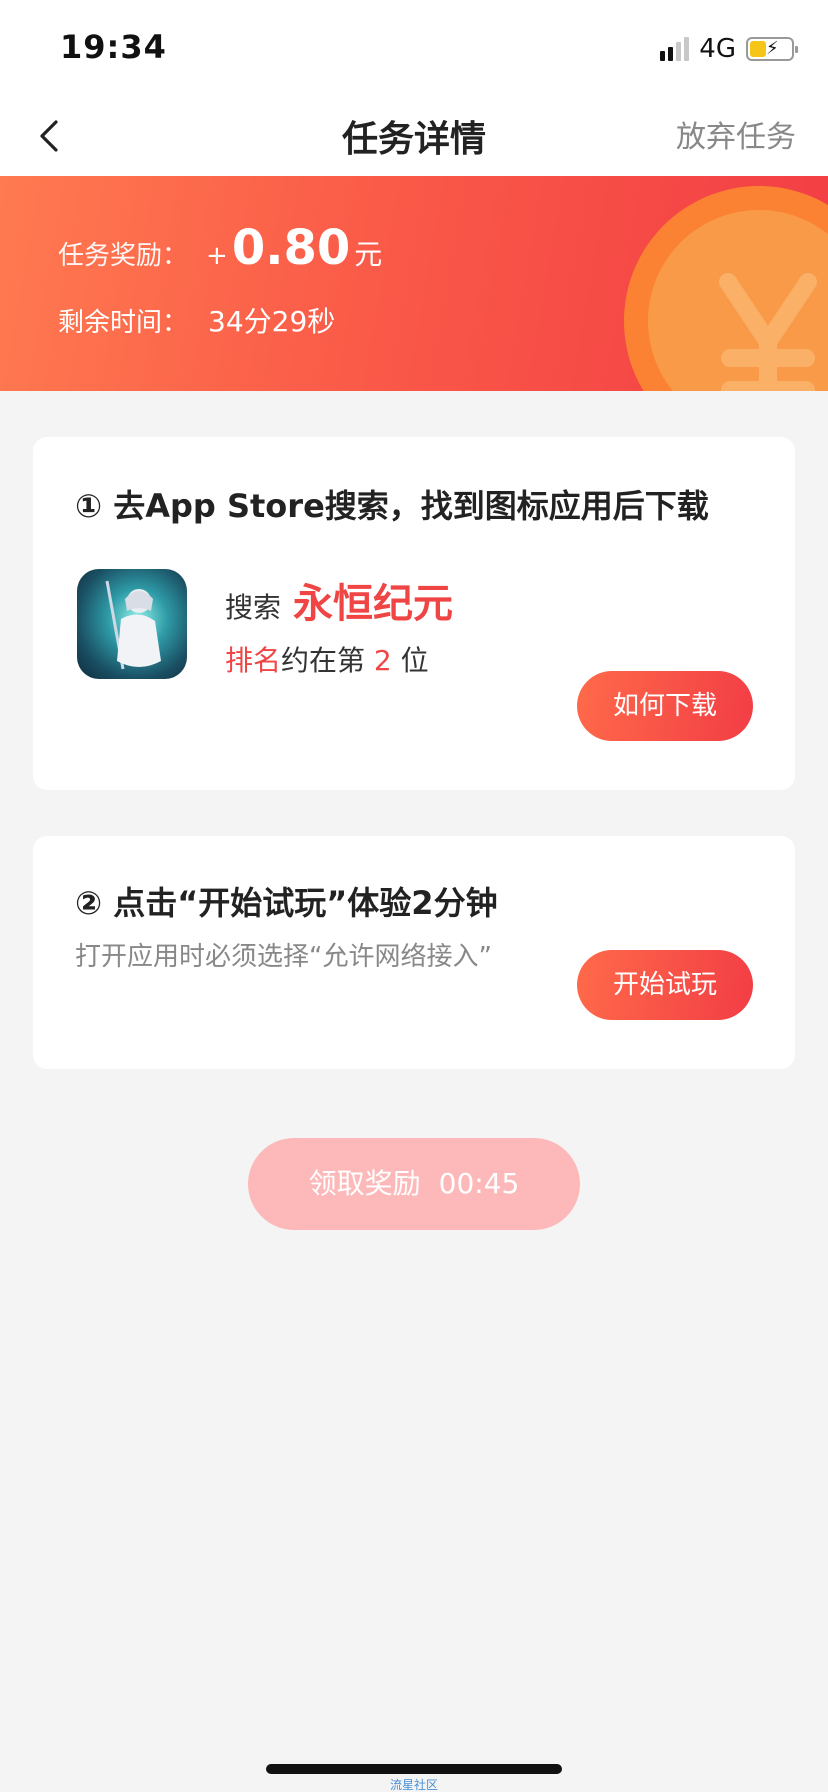  I want to click on remaining-time-row: 剩余时间： 34分29秒, so click(196, 320).